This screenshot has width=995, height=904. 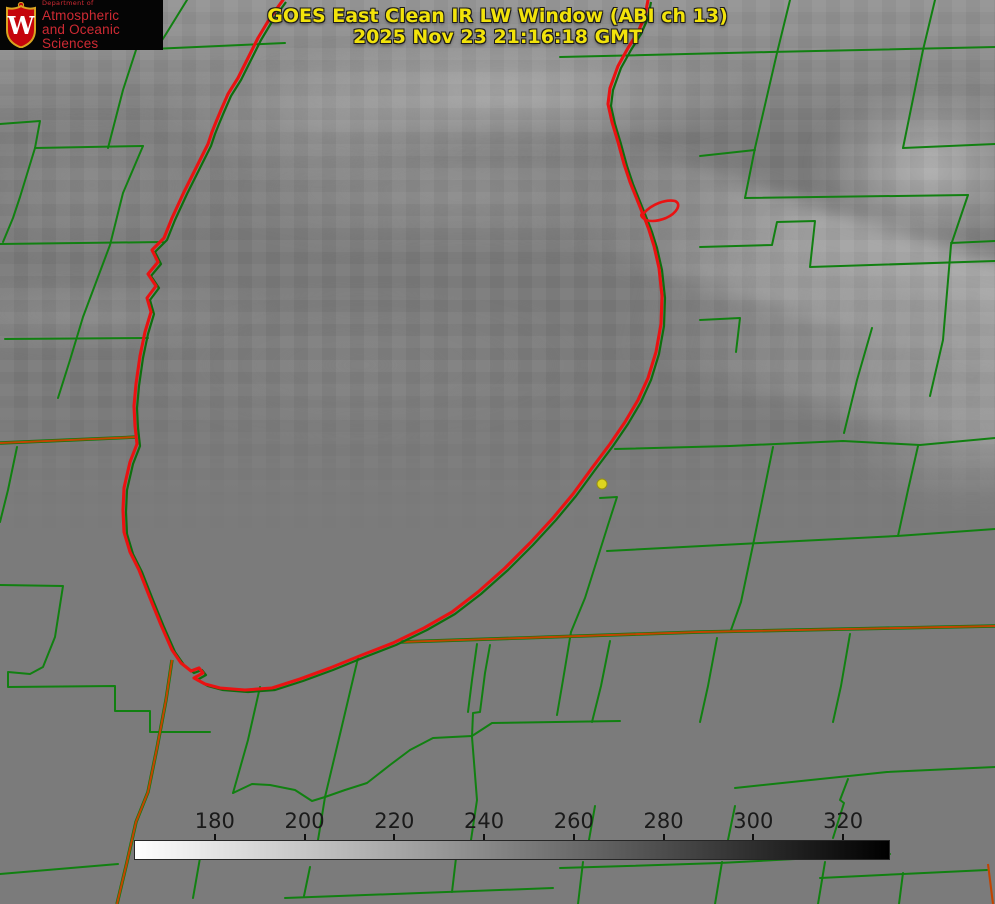 I want to click on title-line1: GOES East Clean IR LW Window (ABI ch 13), so click(x=497, y=16).